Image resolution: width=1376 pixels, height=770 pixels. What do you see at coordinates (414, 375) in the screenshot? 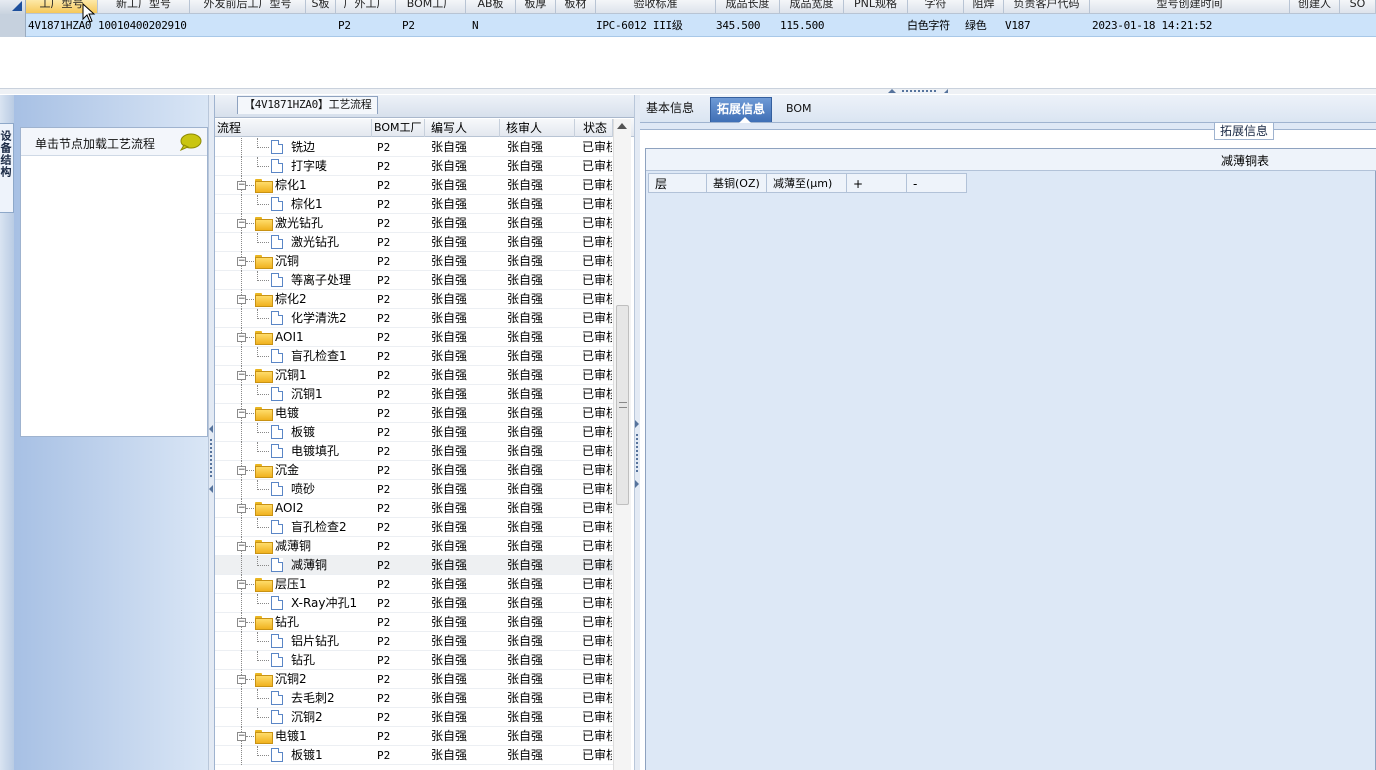
I see `tree-folder-row: − 沉铜1 P2 张自强 张自强 已审核` at bounding box center [414, 375].